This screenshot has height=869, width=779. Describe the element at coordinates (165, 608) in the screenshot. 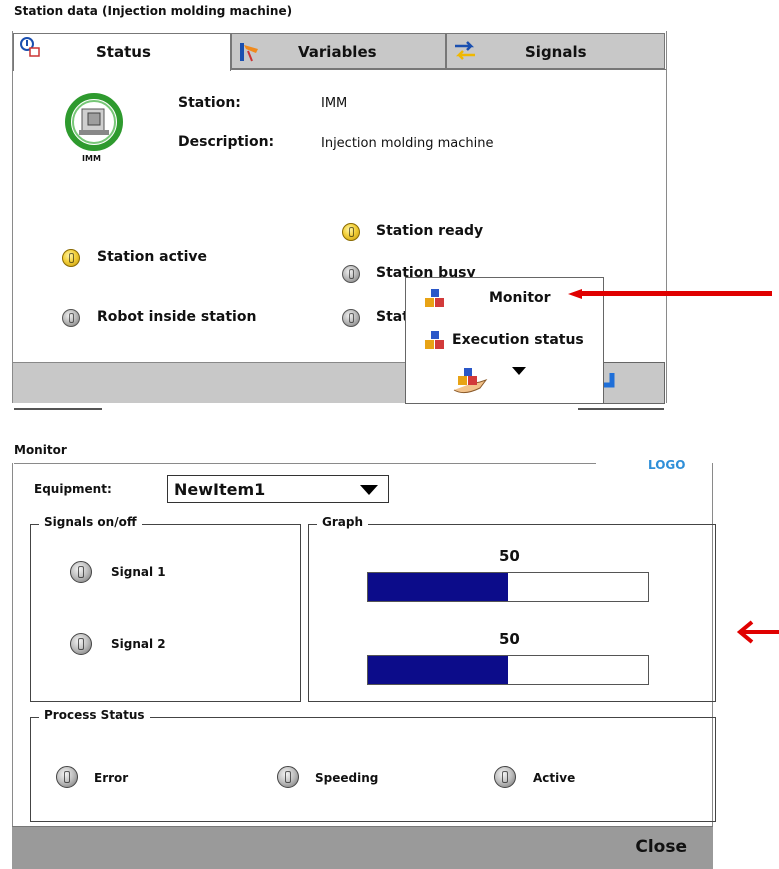

I see `signals-group: Signals on/off Signal 1 Signal 2` at that location.